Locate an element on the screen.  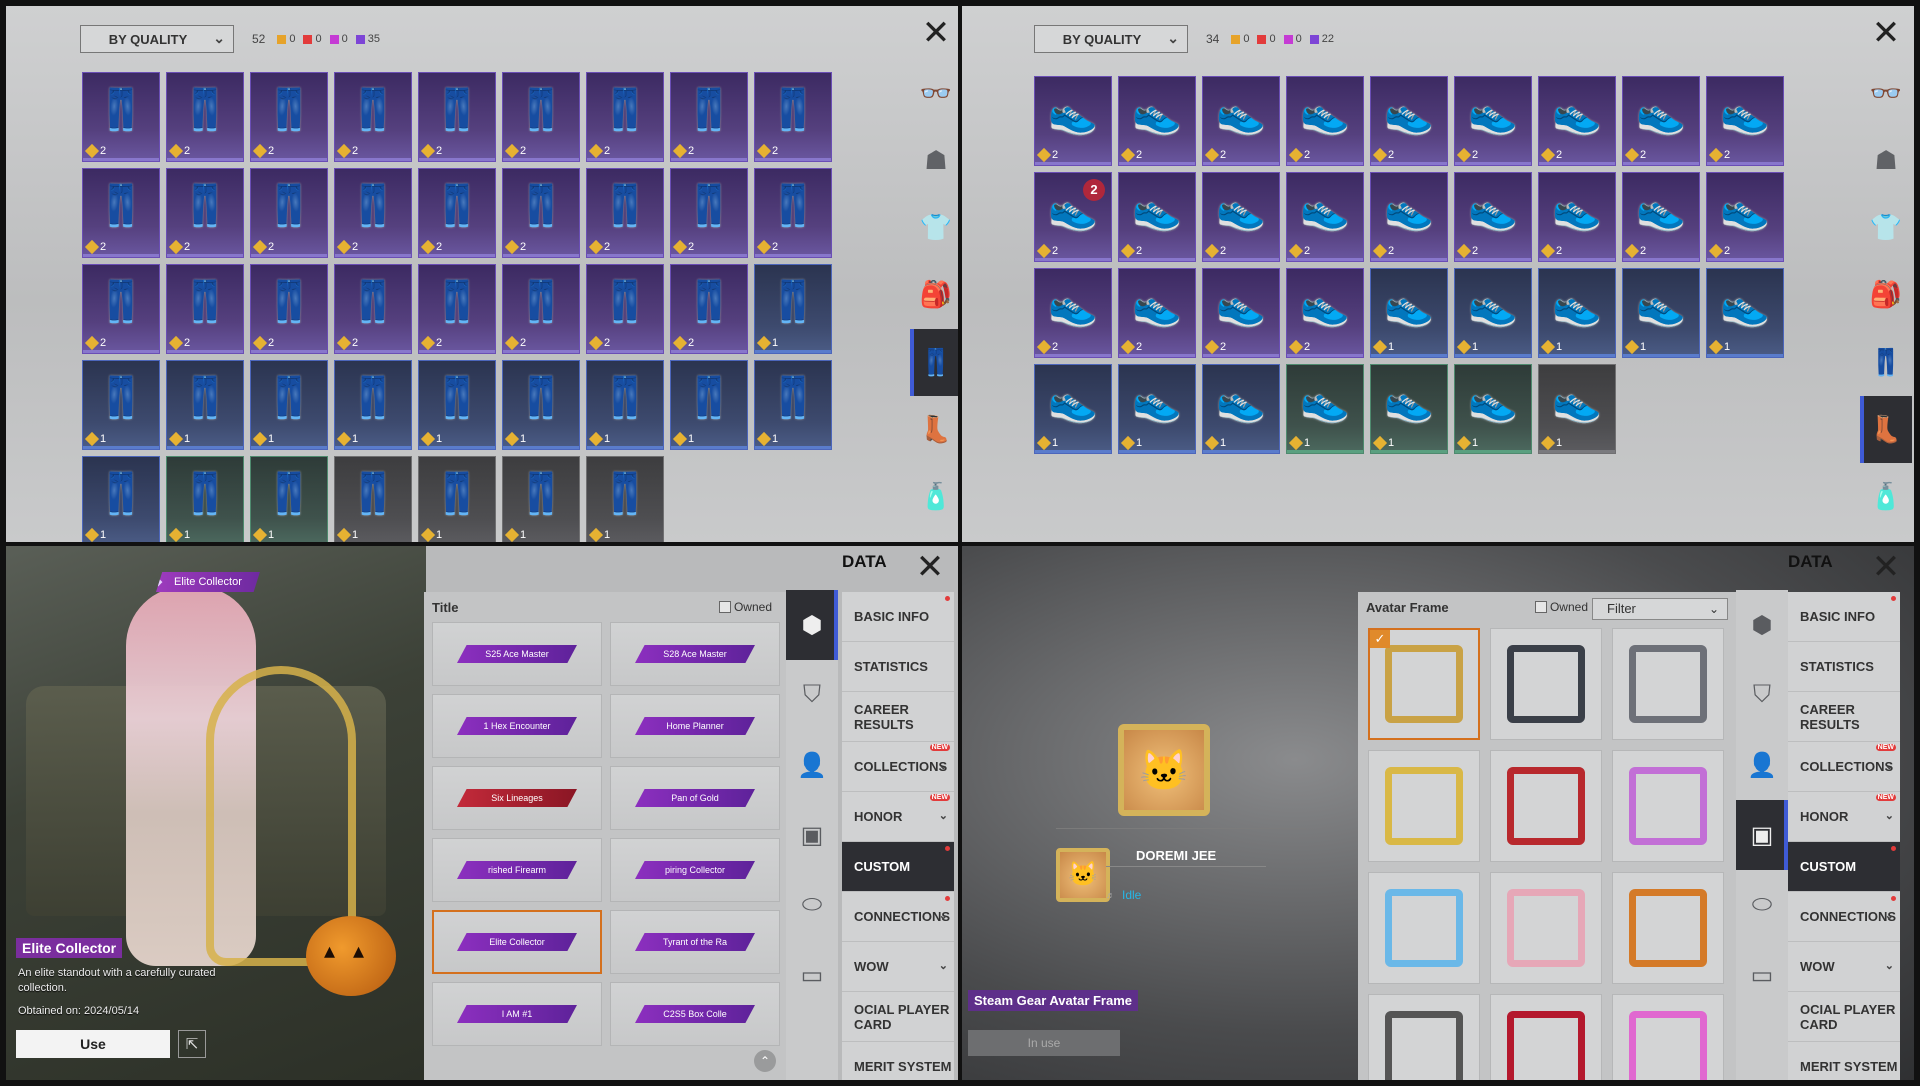
title-item: piring Collector is located at coordinates (695, 870).